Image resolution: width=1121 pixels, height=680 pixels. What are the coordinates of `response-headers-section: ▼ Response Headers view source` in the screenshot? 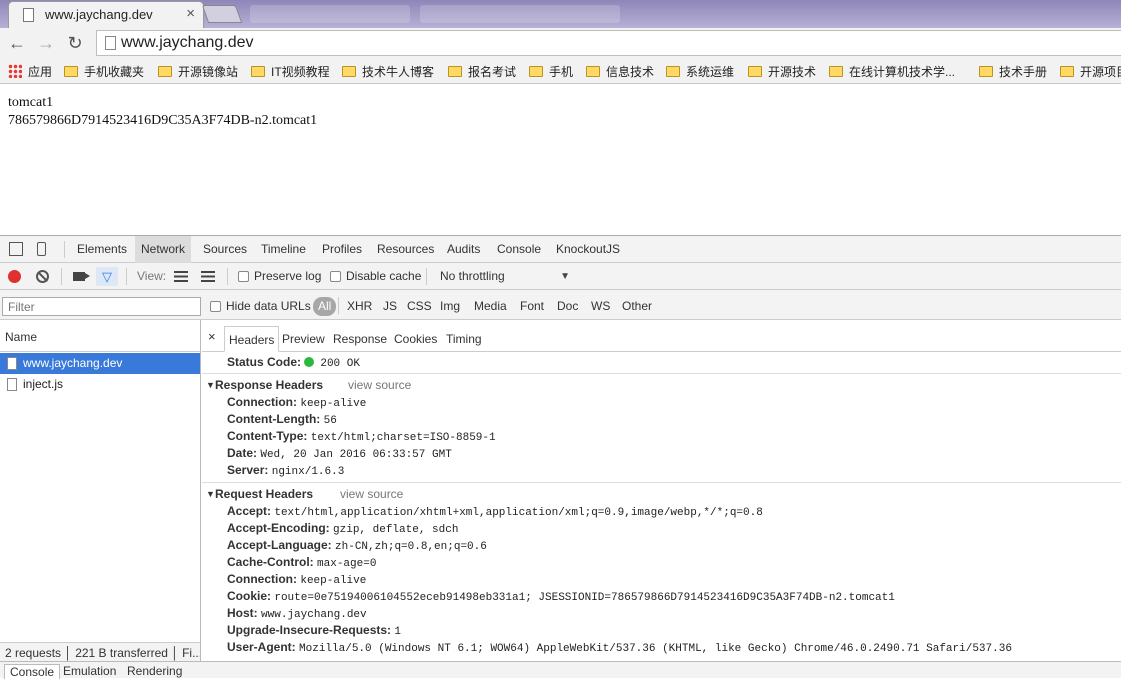 It's located at (661, 385).